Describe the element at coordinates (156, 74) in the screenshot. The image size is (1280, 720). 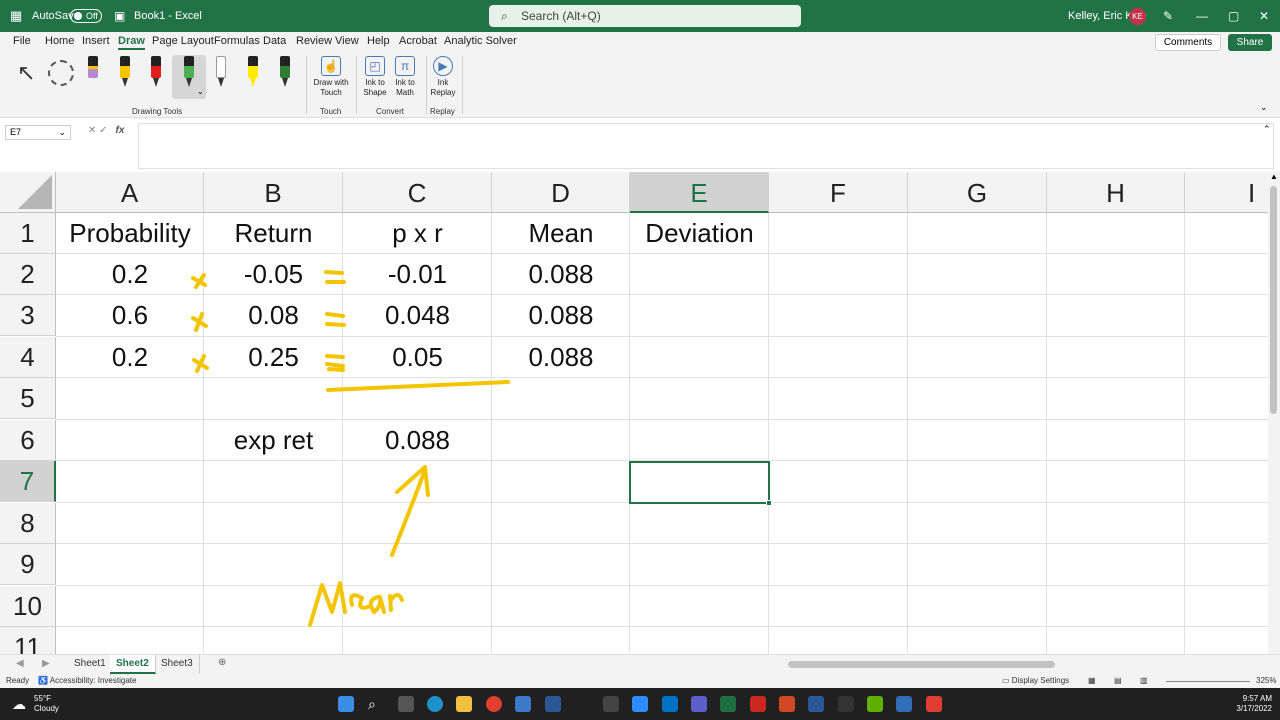
I see `pen-red` at that location.